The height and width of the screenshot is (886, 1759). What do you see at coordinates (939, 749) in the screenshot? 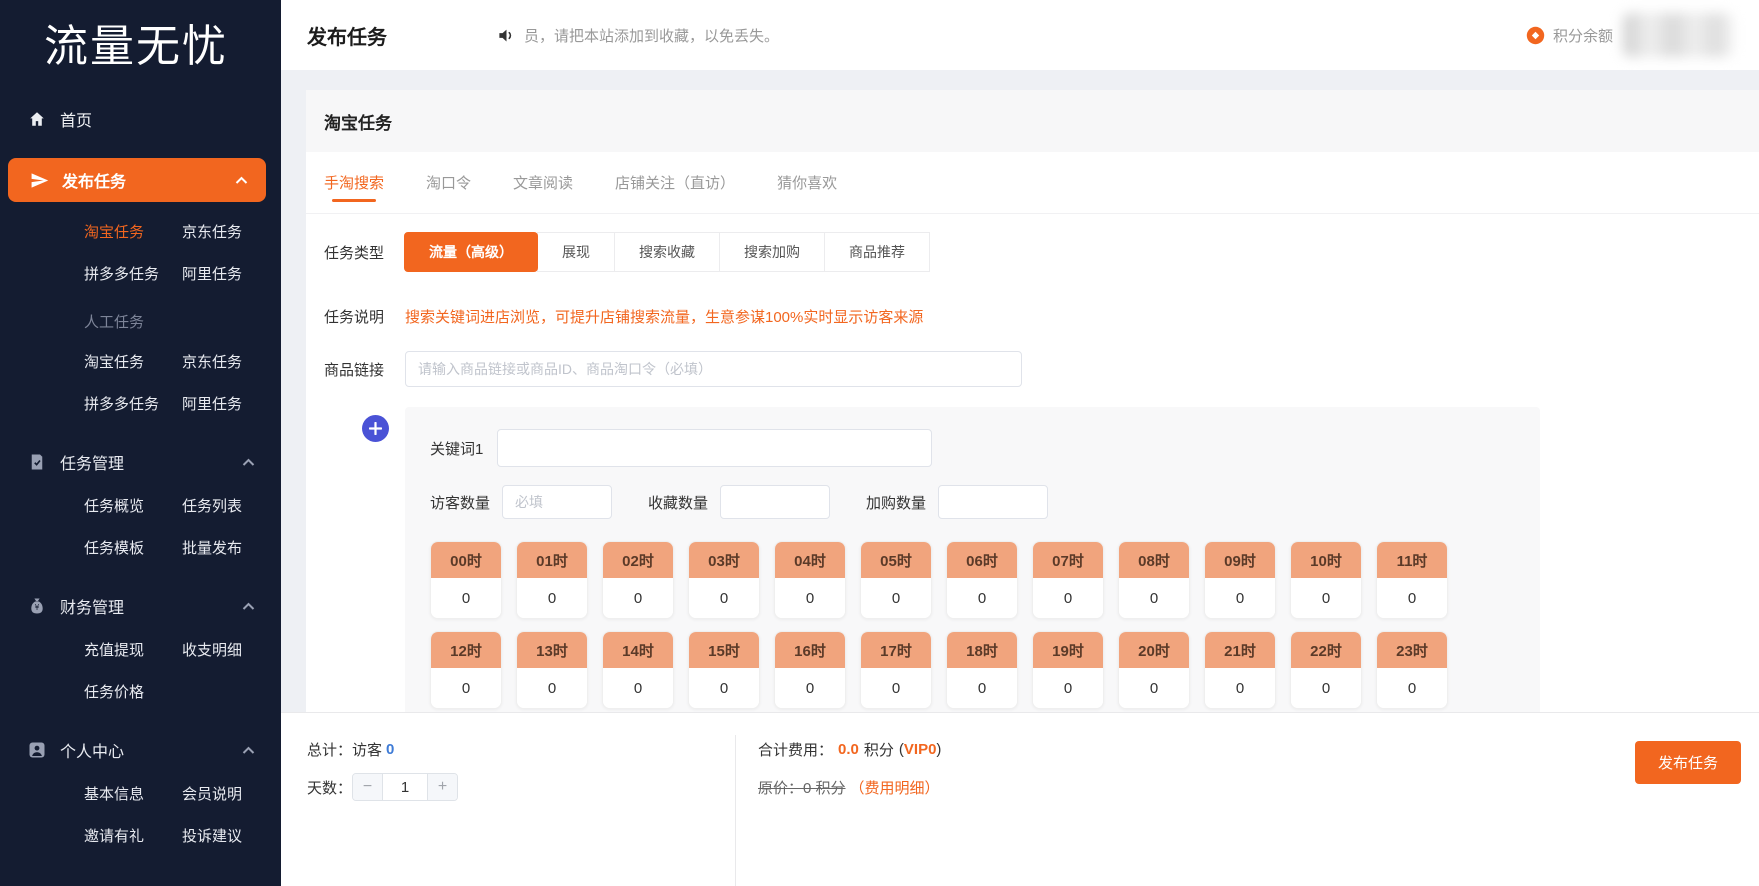
I see `vip-close: )` at bounding box center [939, 749].